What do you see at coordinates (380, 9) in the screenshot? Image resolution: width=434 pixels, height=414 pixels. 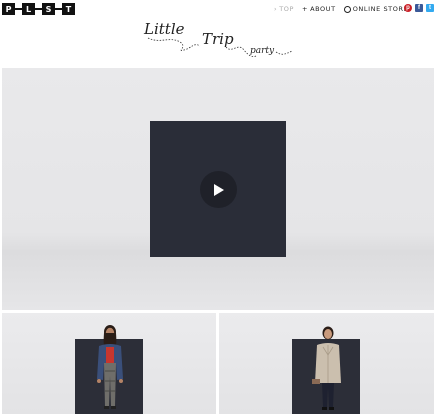 I see `nav-online-store-label: ONLINE STORE` at bounding box center [380, 9].